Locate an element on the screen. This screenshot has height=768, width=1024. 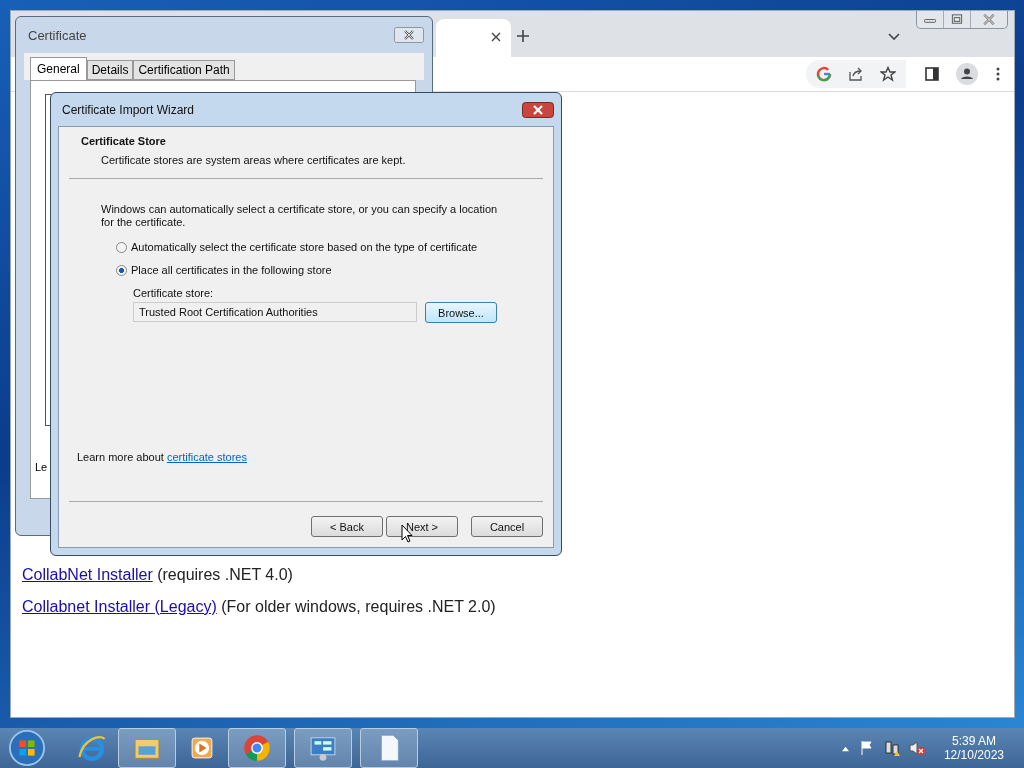
radio-option: Automatically select the certificate store based on the type of certificate is located at coordinates (313, 247).